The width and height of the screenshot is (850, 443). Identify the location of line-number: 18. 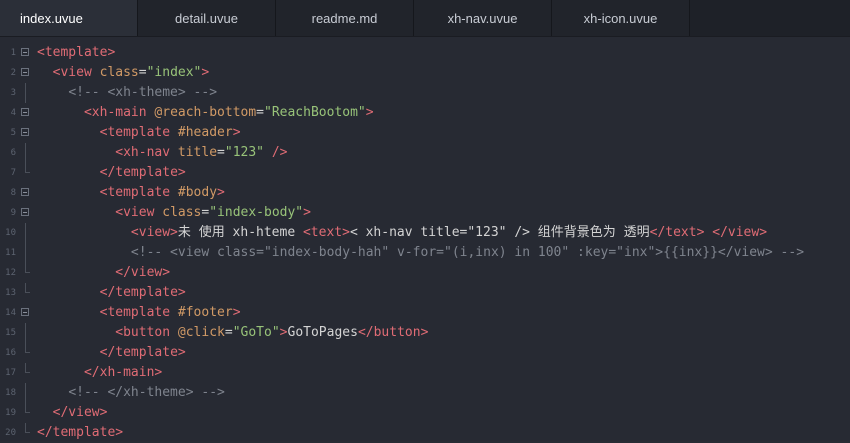
(10, 393).